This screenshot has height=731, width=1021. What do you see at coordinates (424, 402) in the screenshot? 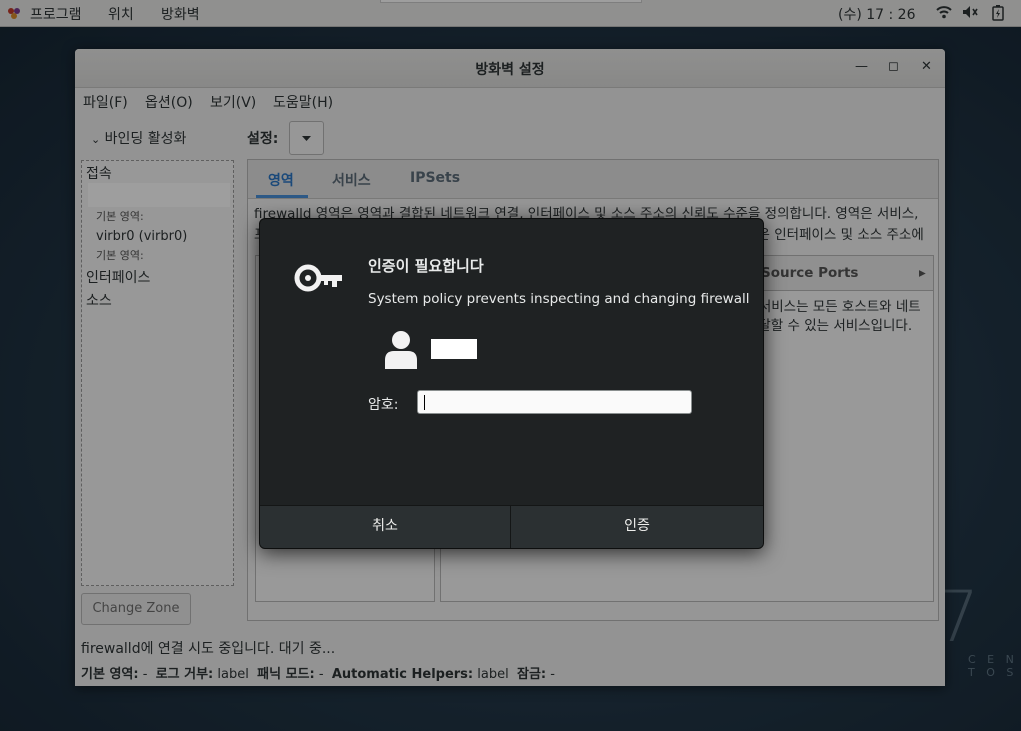
I see `text-caret` at bounding box center [424, 402].